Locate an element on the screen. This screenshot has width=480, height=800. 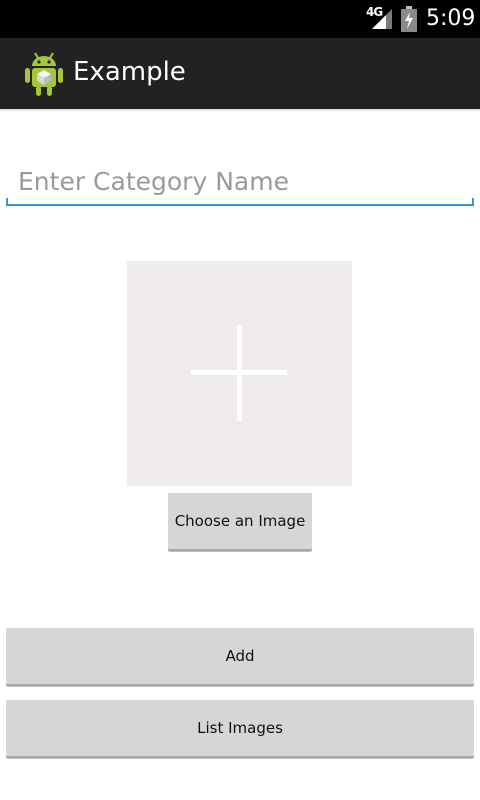
status-bar: 4G 5:09 is located at coordinates (240, 19).